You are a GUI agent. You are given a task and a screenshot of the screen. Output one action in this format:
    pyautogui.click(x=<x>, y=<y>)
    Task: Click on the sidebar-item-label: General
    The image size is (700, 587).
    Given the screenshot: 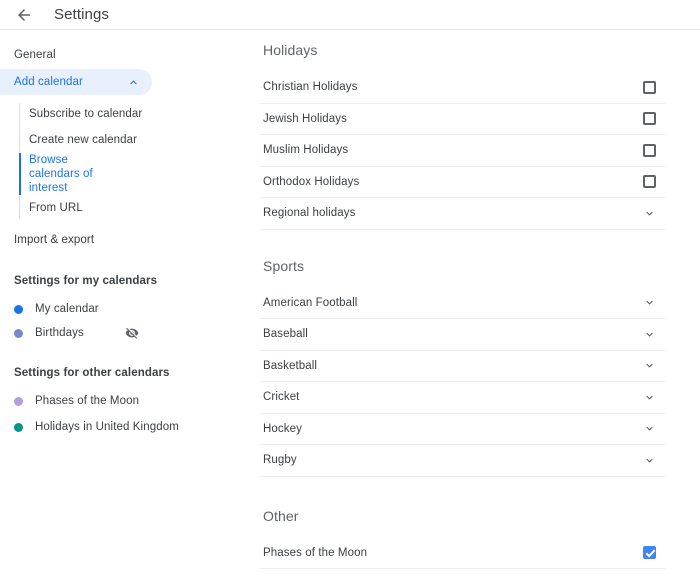 What is the action you would take?
    pyautogui.click(x=35, y=55)
    